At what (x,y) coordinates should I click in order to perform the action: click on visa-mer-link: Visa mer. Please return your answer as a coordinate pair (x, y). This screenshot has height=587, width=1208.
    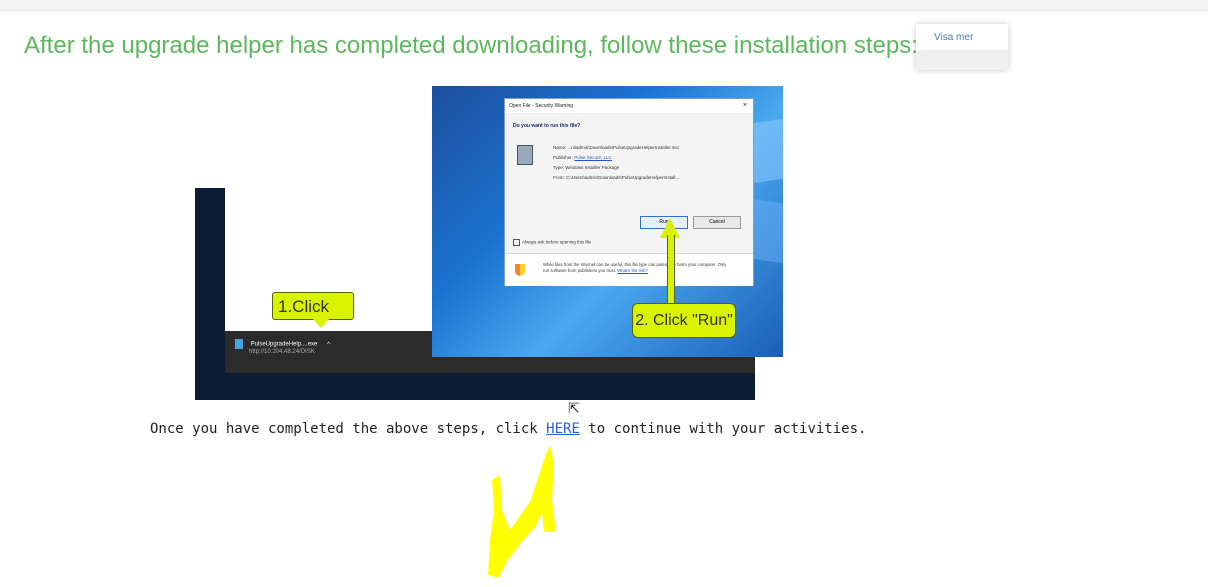
    Looking at the image, I should click on (953, 37).